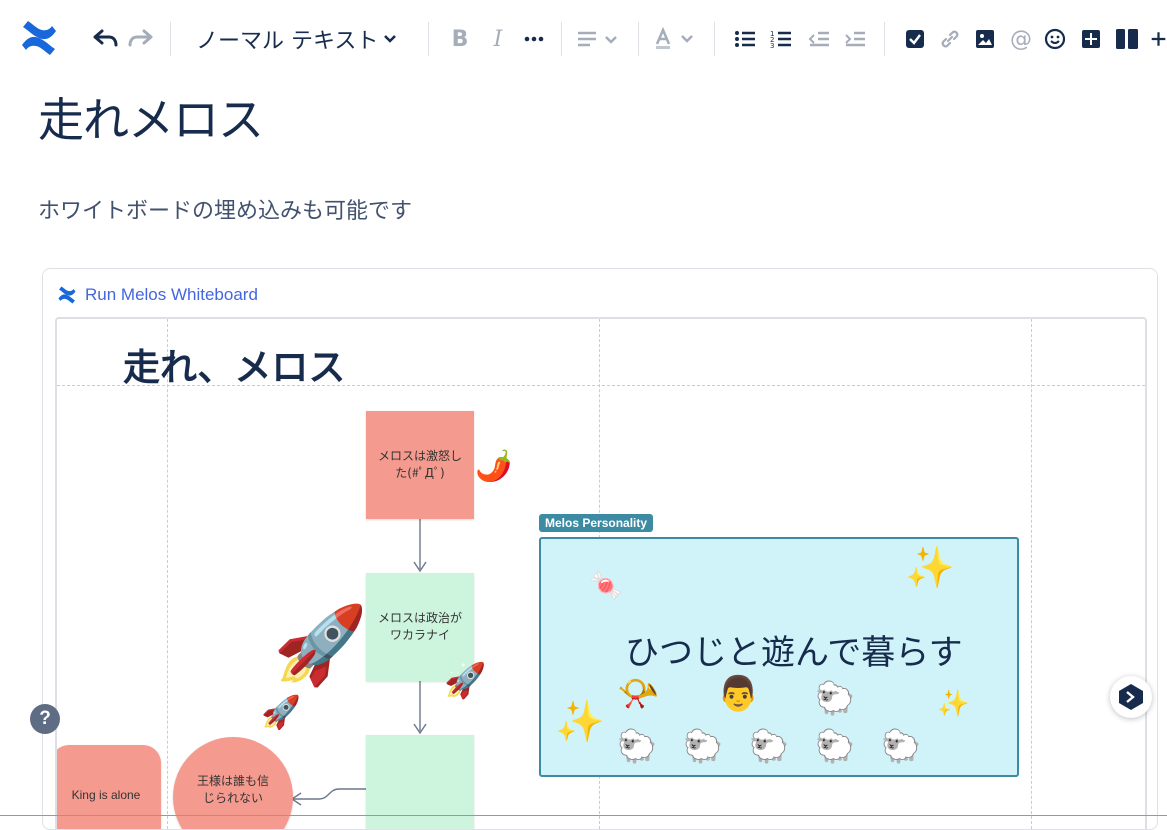  What do you see at coordinates (67, 295) in the screenshot?
I see `confluence-small-icon` at bounding box center [67, 295].